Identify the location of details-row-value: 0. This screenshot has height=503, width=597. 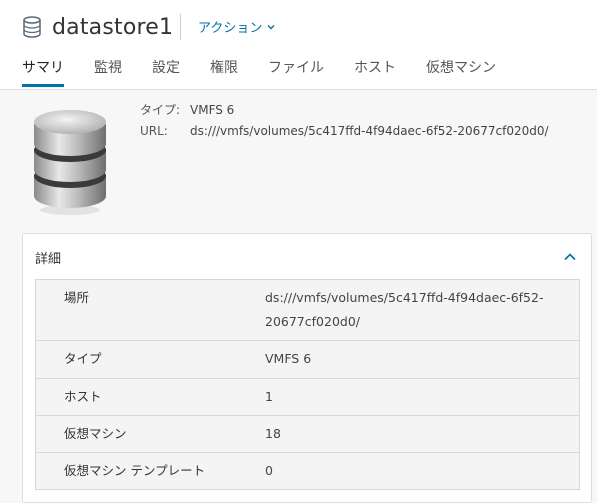
(269, 470).